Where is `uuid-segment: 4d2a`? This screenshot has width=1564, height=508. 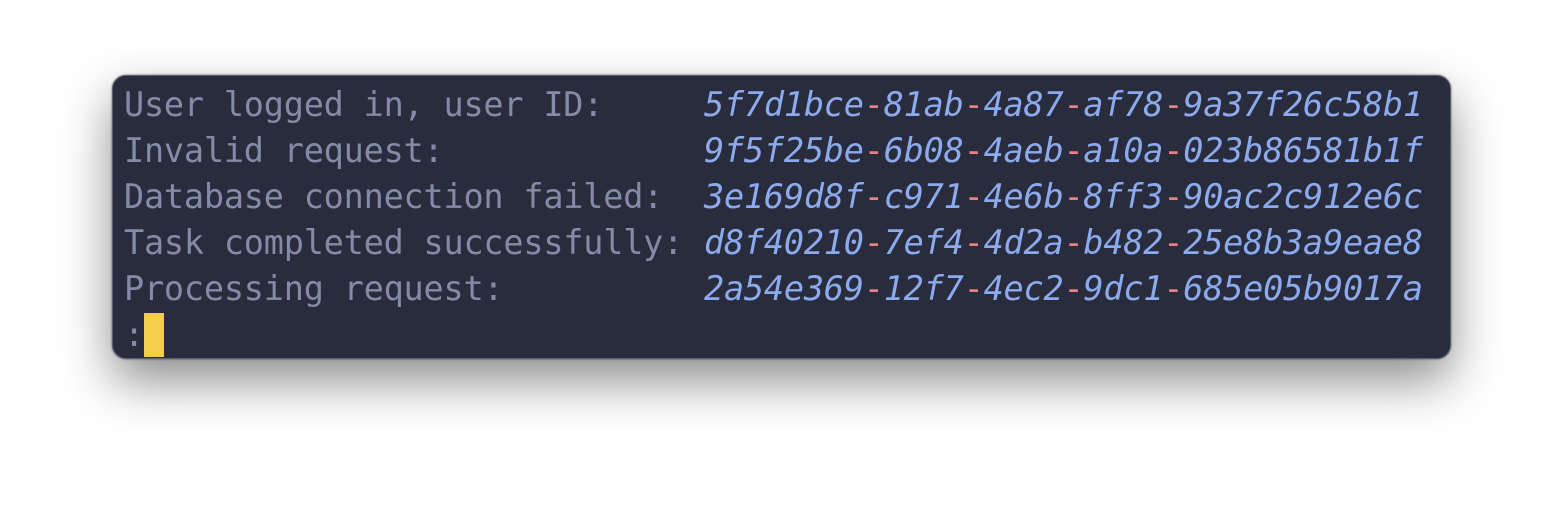 uuid-segment: 4d2a is located at coordinates (1023, 242).